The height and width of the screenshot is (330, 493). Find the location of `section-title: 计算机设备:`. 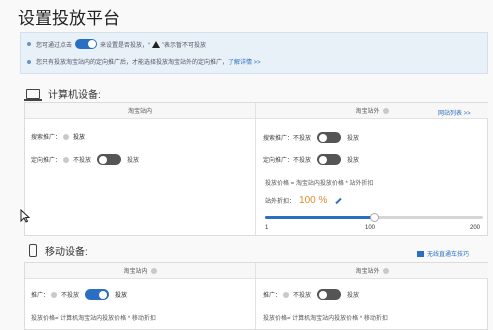

section-title: 计算机设备: is located at coordinates (74, 95).